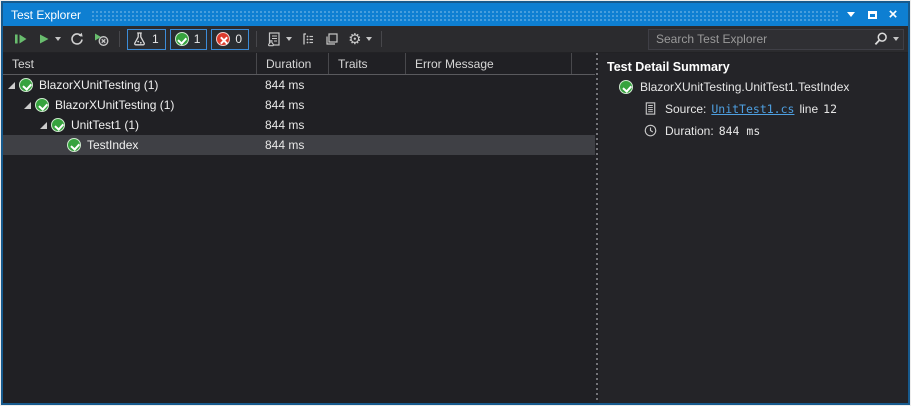  What do you see at coordinates (739, 130) in the screenshot?
I see `duration-value: 844 ms` at bounding box center [739, 130].